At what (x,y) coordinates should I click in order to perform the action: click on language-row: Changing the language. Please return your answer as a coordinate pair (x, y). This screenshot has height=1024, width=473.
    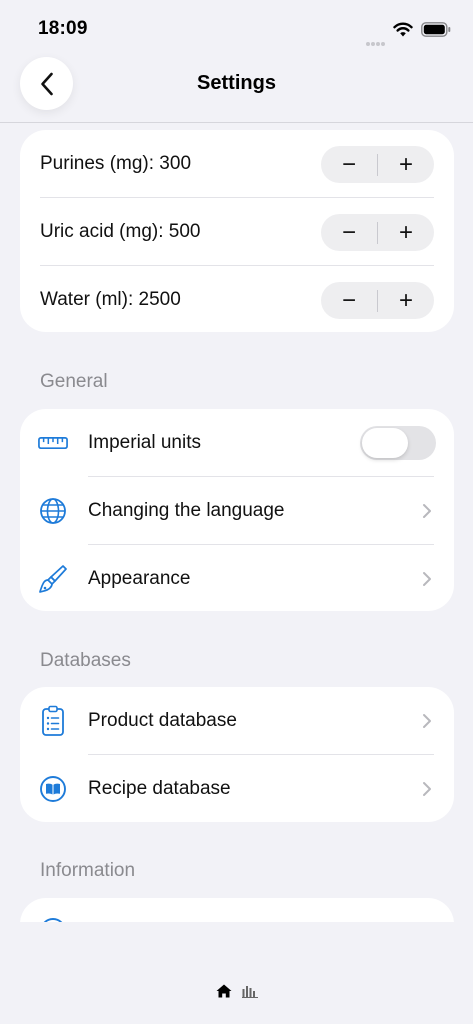
    Looking at the image, I should click on (237, 511).